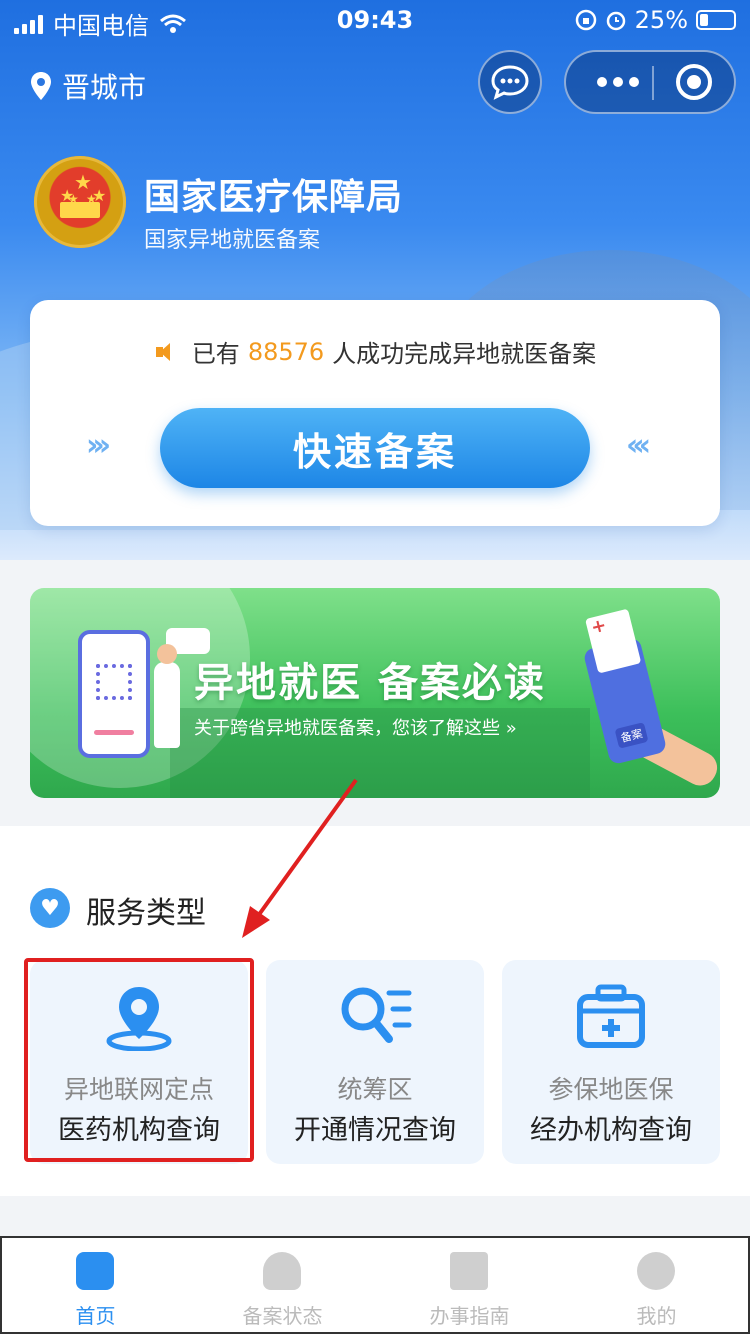 The height and width of the screenshot is (1334, 750). I want to click on medical-kit-icon, so click(611, 1016).